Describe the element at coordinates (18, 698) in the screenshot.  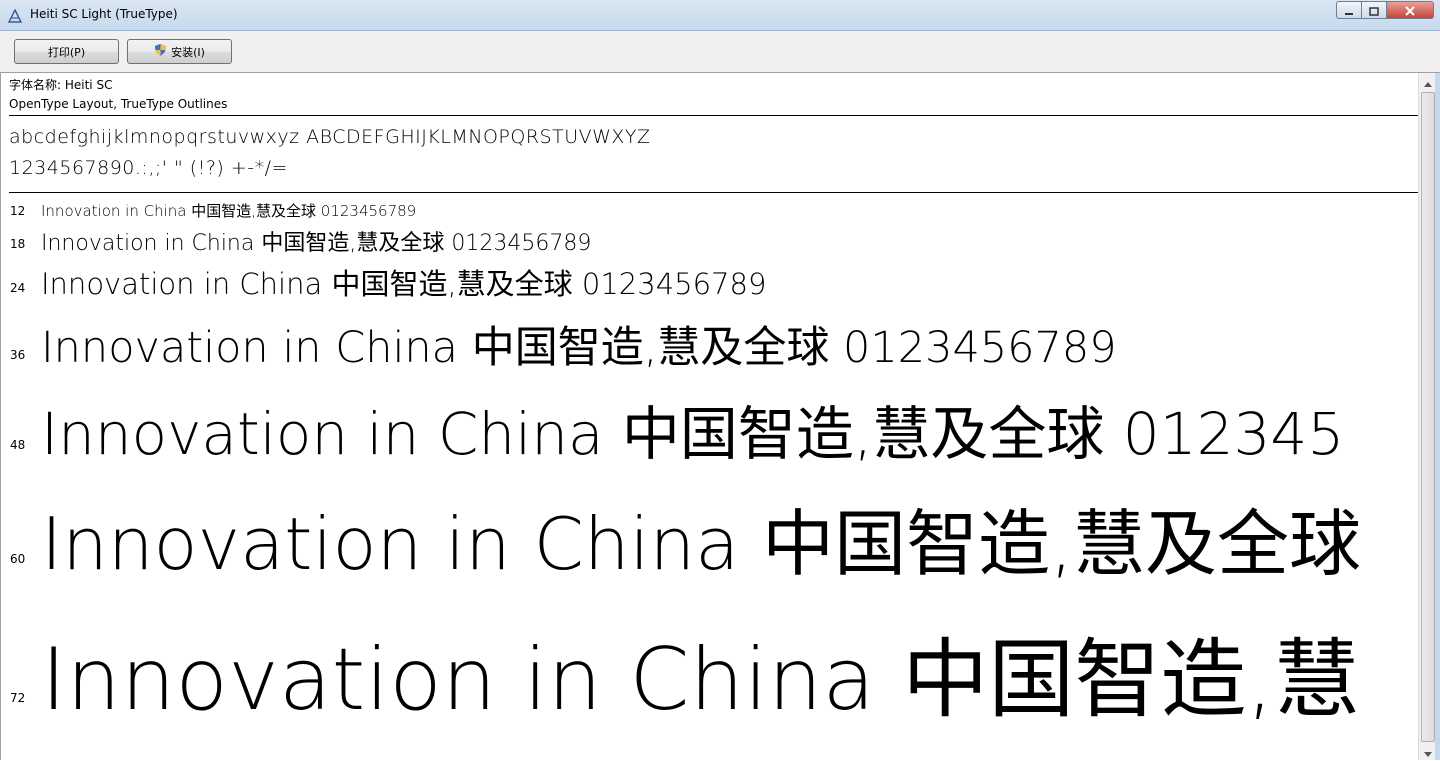
I see `size-label: 72` at that location.